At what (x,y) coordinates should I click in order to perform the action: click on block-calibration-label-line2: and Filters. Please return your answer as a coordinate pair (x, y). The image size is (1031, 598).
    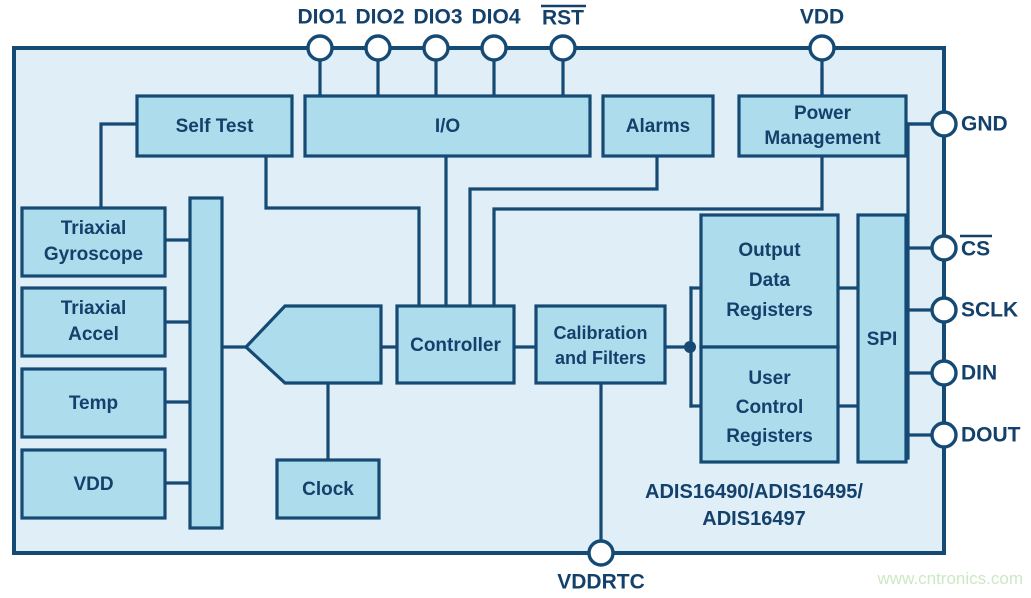
    Looking at the image, I should click on (600, 358).